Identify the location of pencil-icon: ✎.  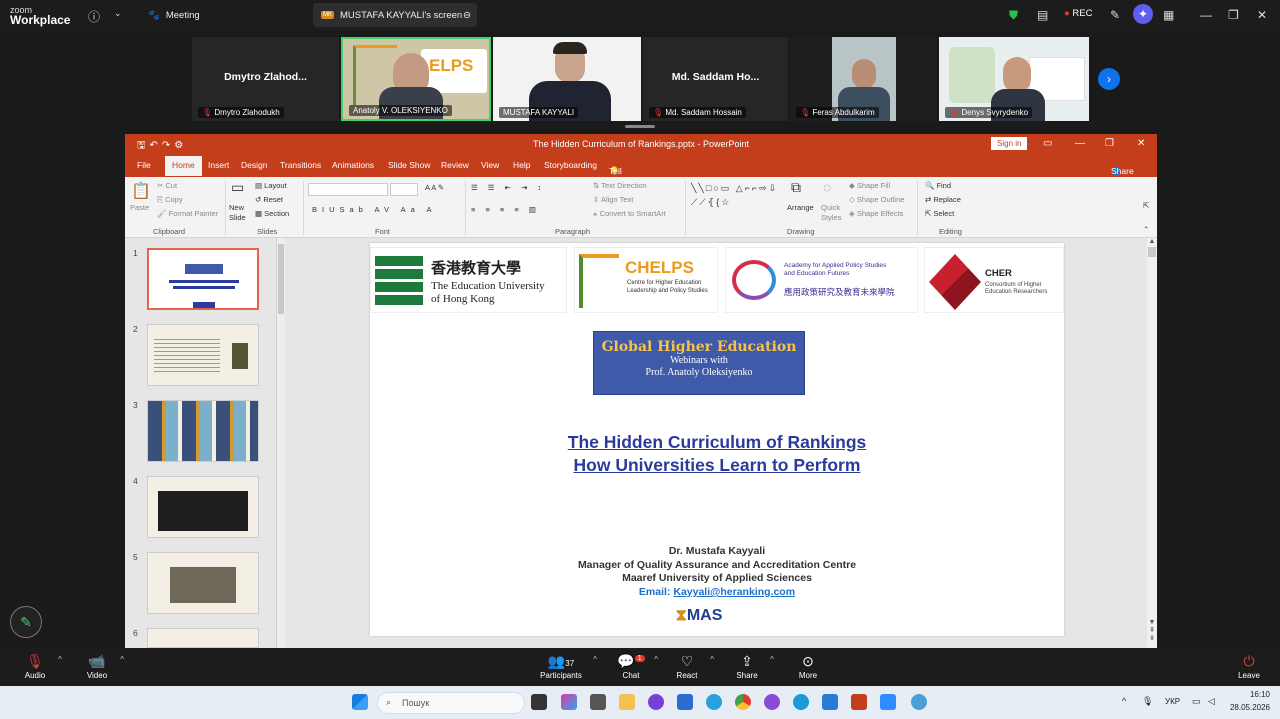
(1115, 15).